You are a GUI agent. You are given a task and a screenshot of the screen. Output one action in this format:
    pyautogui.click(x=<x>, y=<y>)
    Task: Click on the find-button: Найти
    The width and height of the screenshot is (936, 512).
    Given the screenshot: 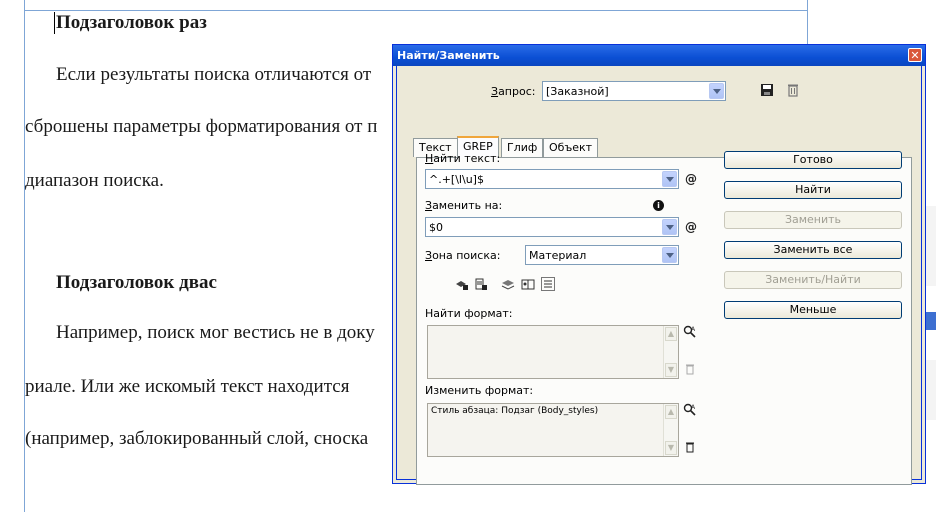 What is the action you would take?
    pyautogui.click(x=813, y=190)
    